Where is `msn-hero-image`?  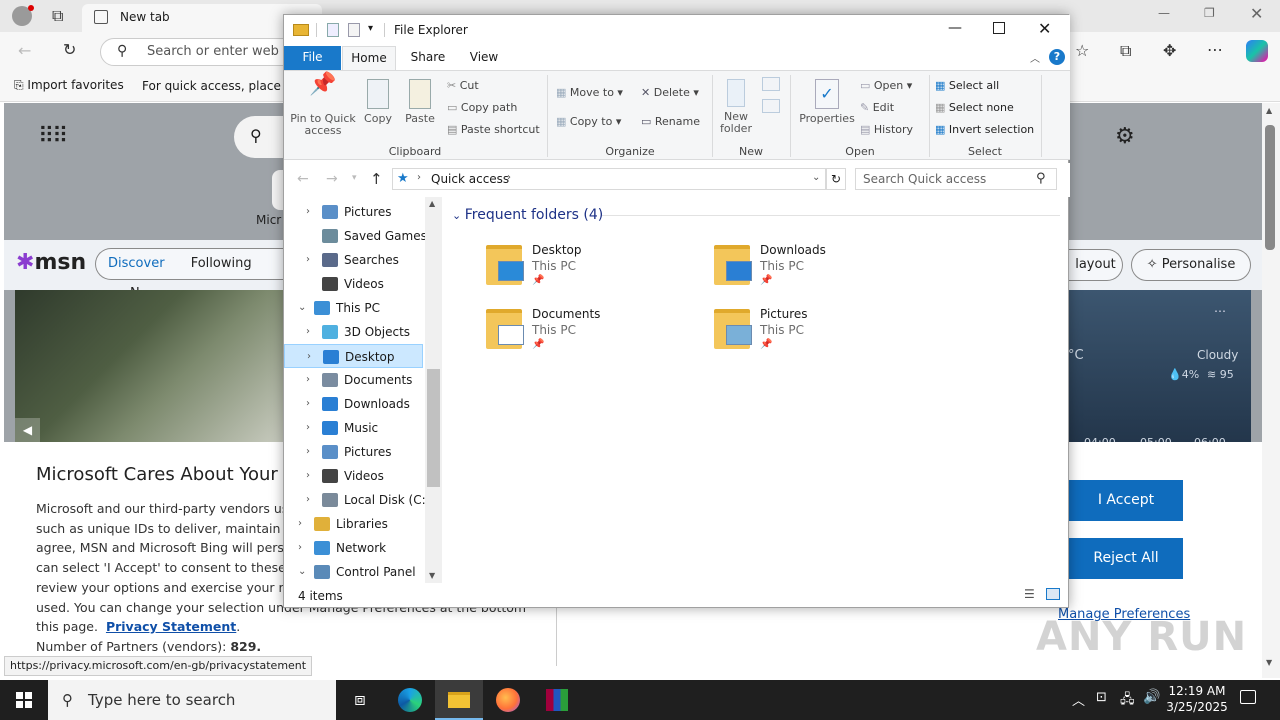
msn-hero-image is located at coordinates (150, 366).